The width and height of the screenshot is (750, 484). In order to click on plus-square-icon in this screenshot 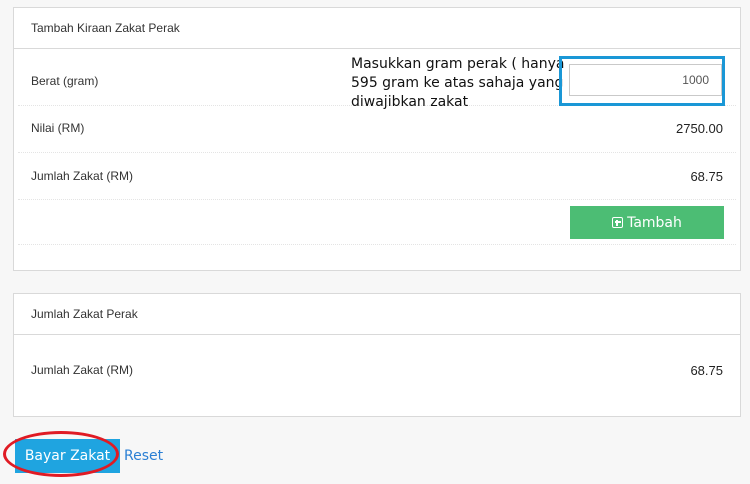, I will do `click(618, 222)`.